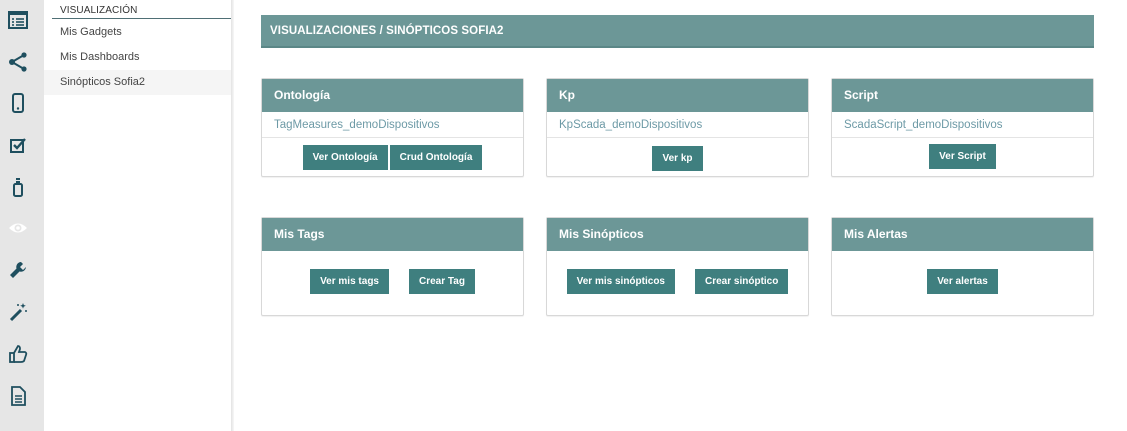 This screenshot has width=1127, height=431. Describe the element at coordinates (18, 228) in the screenshot. I see `eye-icon` at that location.